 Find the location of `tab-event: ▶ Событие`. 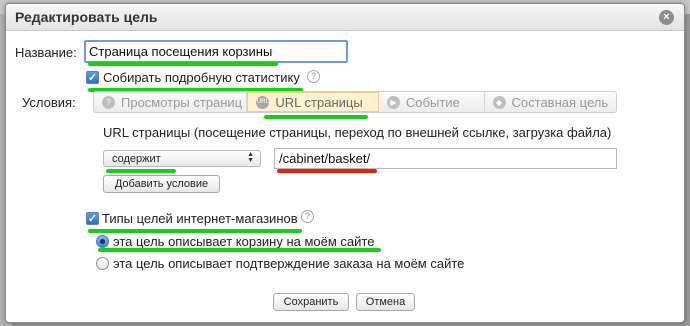

tab-event: ▶ Событие is located at coordinates (432, 102).